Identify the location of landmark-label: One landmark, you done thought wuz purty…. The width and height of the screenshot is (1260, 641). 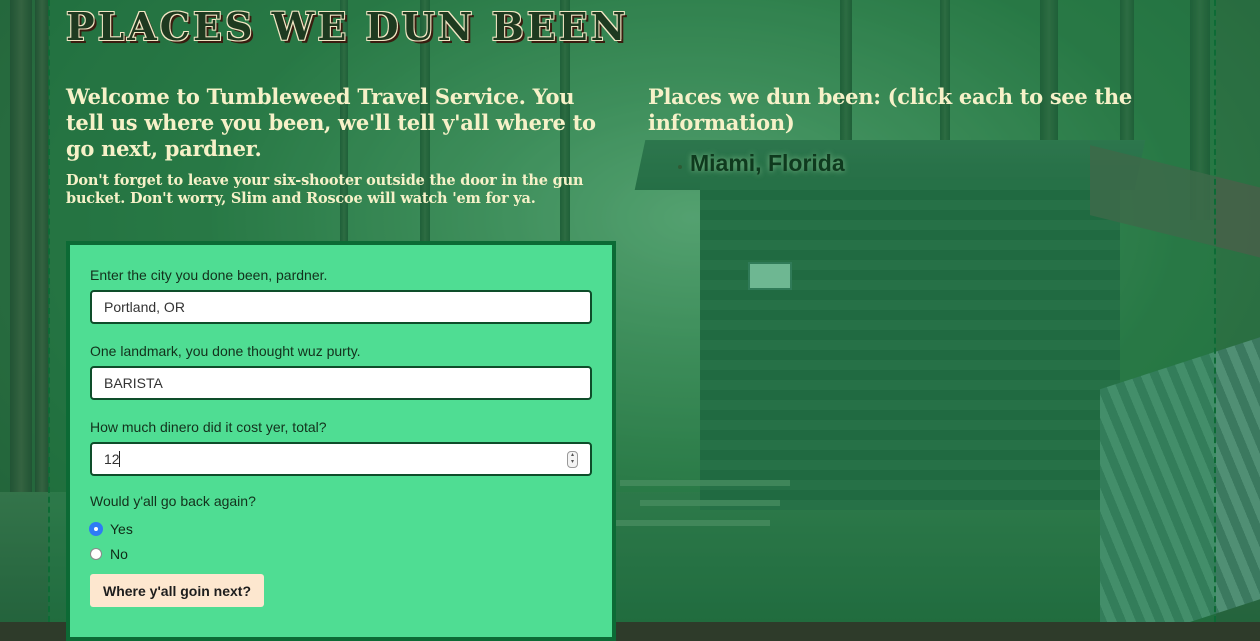
(225, 351).